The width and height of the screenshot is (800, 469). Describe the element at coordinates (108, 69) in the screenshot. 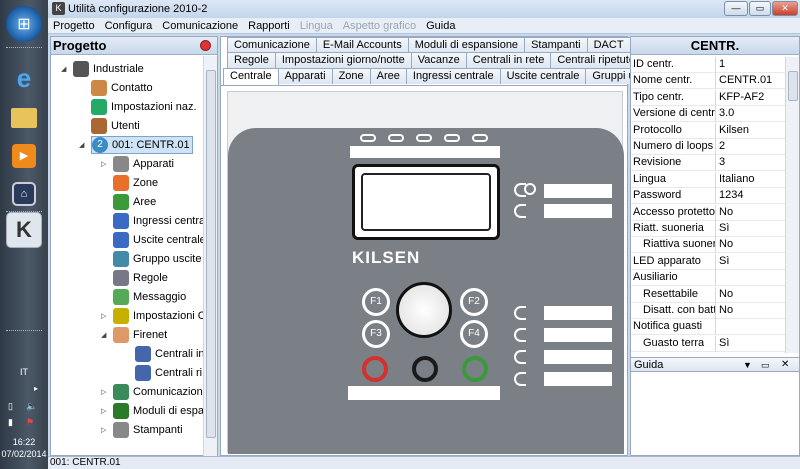

I see `tree-item: Industriale` at that location.